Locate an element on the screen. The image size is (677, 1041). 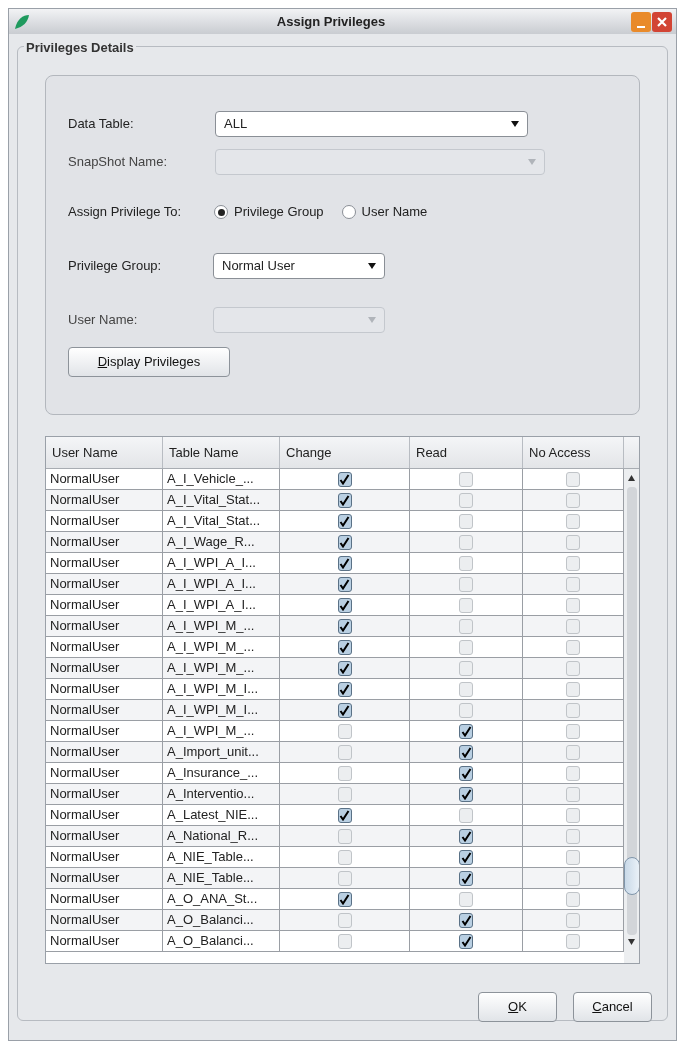
dialog-button: Cancel is located at coordinates (612, 1007).